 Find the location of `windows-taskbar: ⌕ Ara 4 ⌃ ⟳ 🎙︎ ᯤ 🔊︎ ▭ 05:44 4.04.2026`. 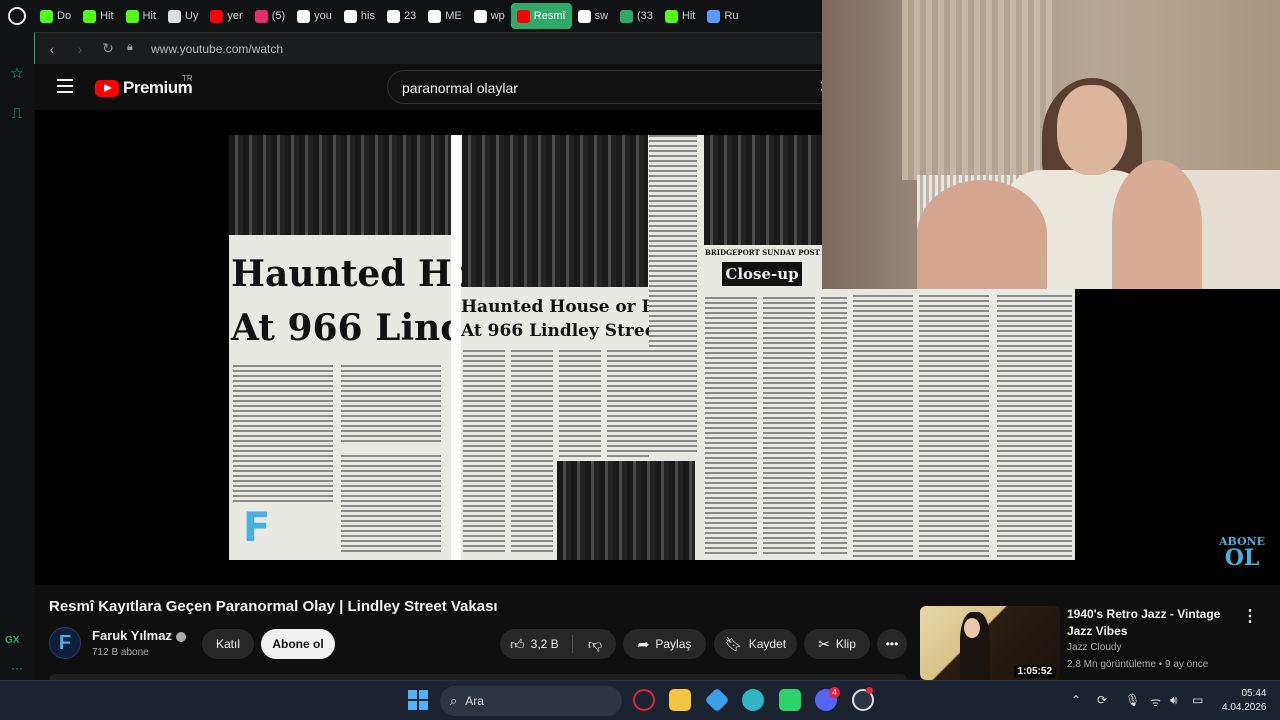

windows-taskbar: ⌕ Ara 4 ⌃ ⟳ 🎙︎ ᯤ 🔊︎ ▭ 05:44 4.04.2026 is located at coordinates (640, 700).